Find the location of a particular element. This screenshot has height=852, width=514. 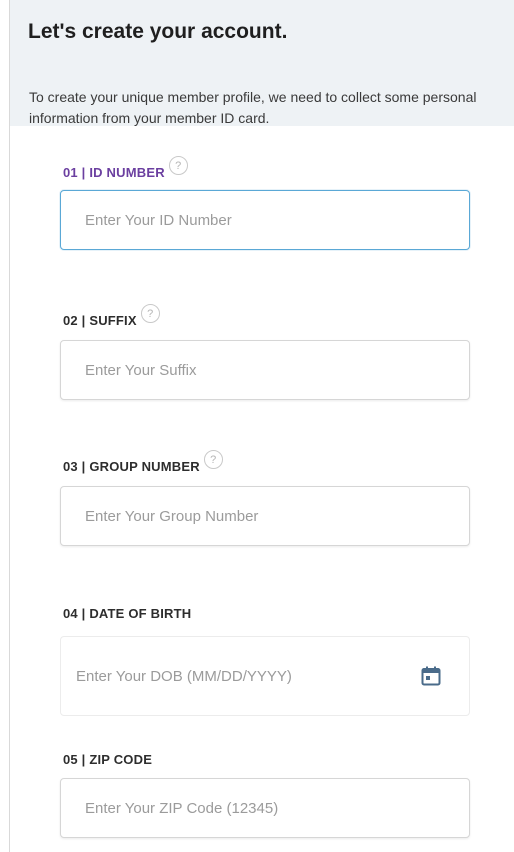

zip-code-label-text: 05 | ZIP CODE is located at coordinates (108, 759).